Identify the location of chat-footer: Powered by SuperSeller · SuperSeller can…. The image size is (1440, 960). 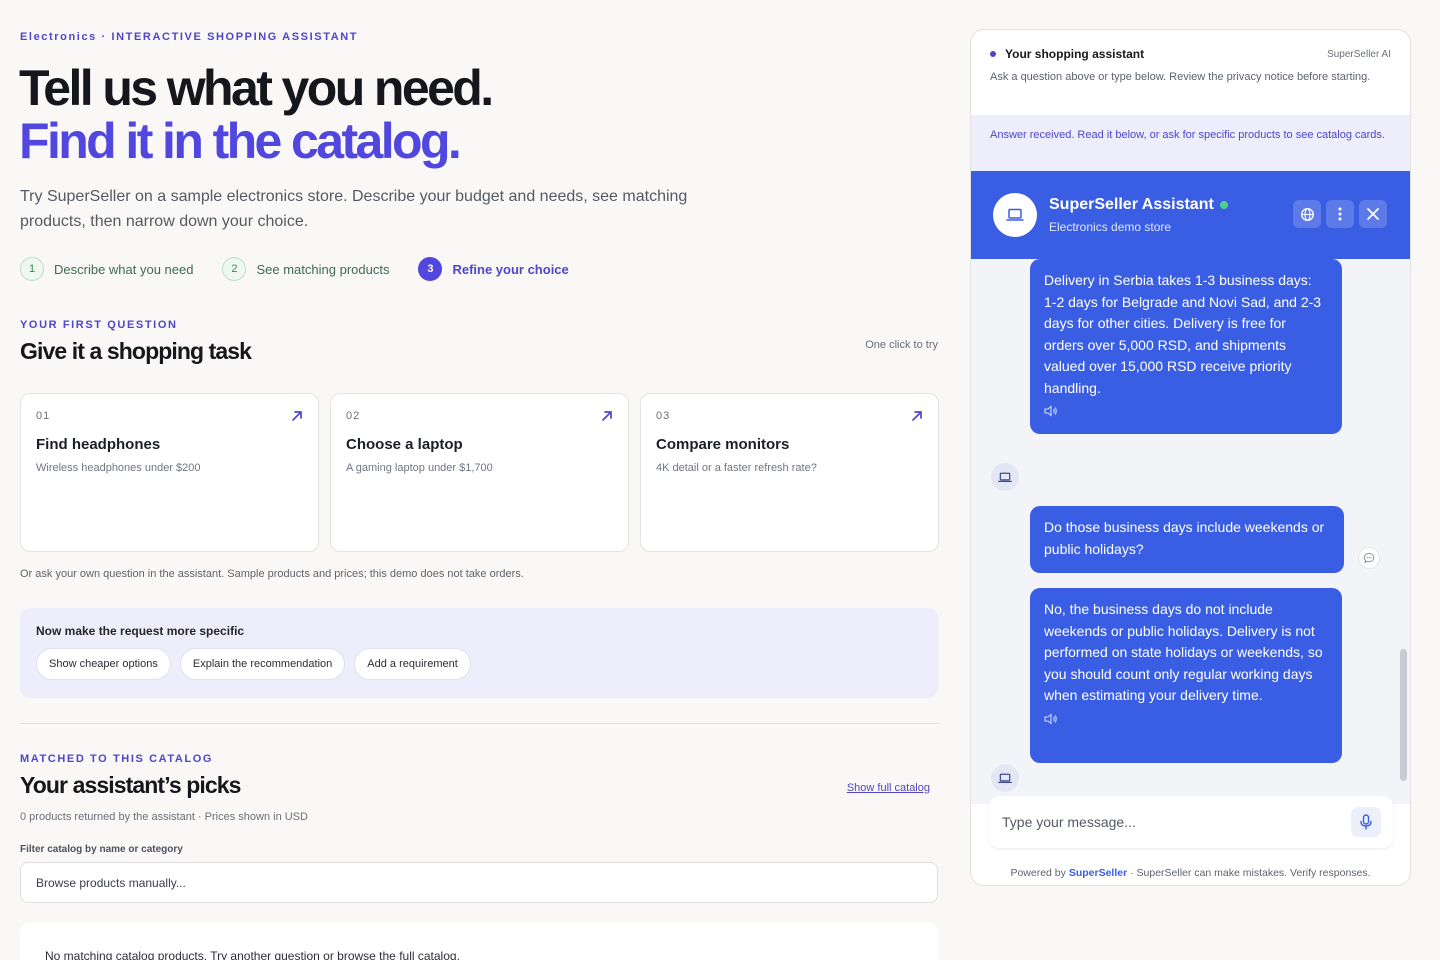
(1190, 873).